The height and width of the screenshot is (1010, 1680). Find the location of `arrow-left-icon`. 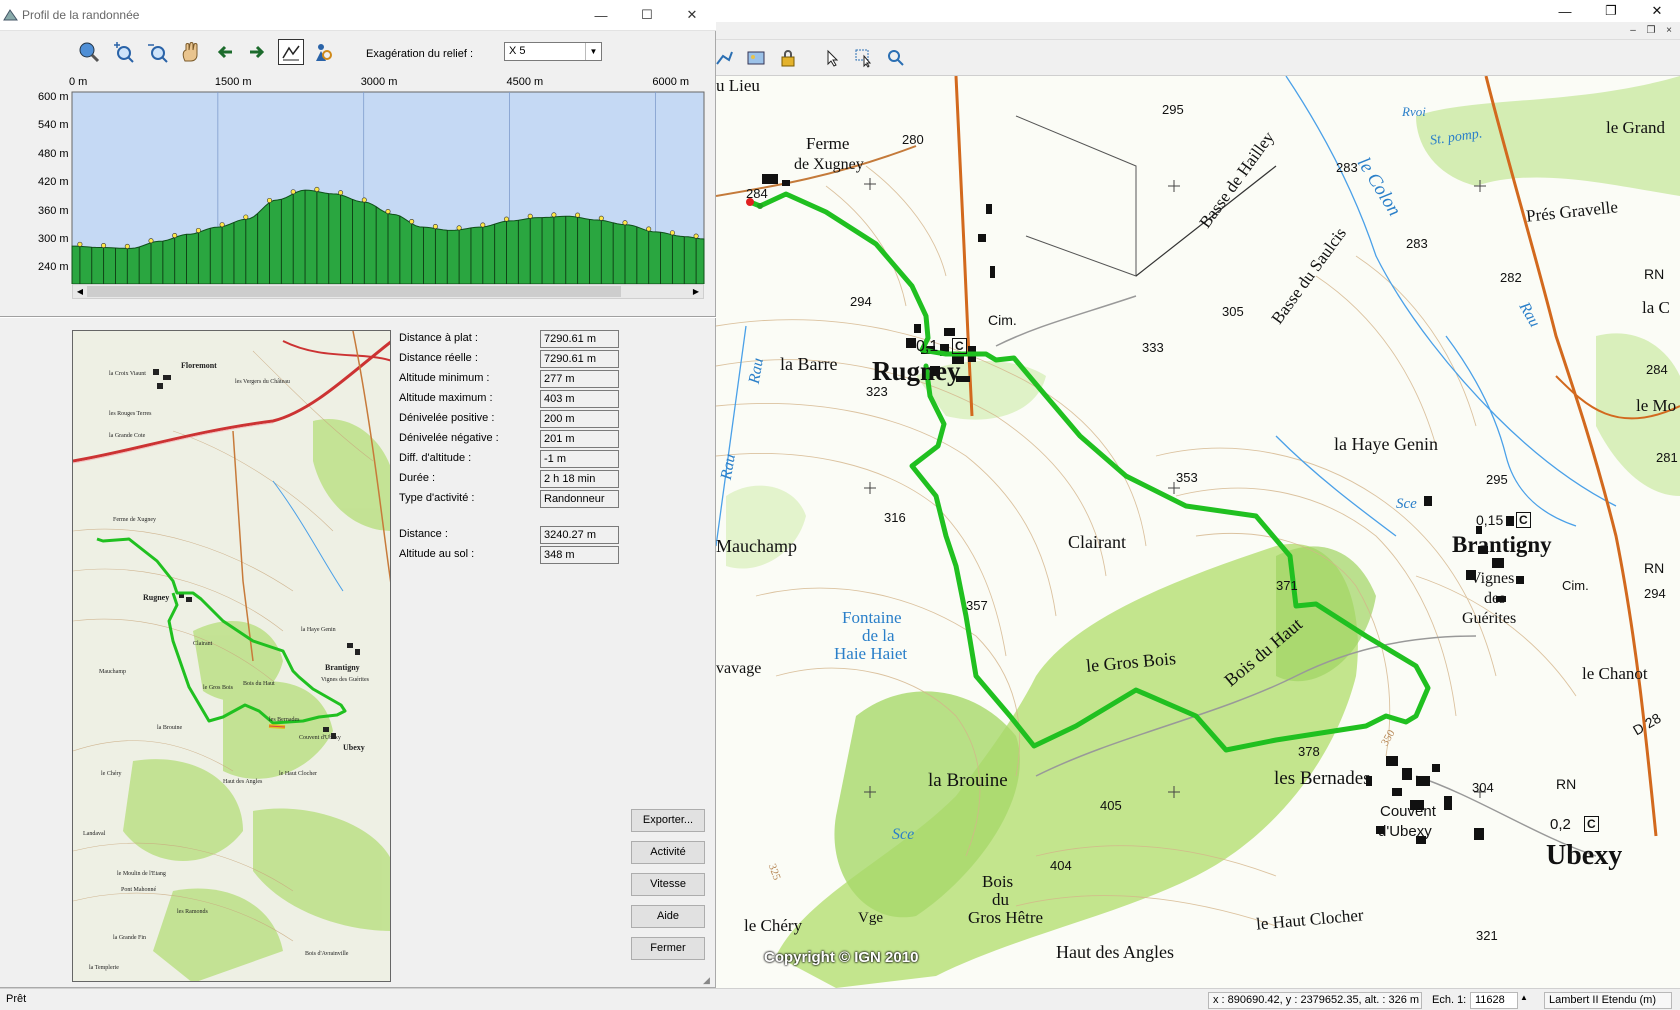

arrow-left-icon is located at coordinates (225, 52).